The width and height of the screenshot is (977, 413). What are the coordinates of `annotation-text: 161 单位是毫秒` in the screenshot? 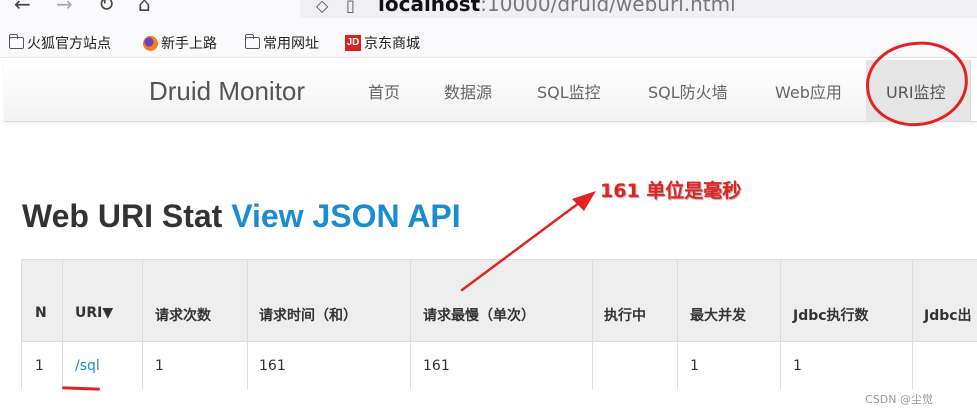 It's located at (671, 191).